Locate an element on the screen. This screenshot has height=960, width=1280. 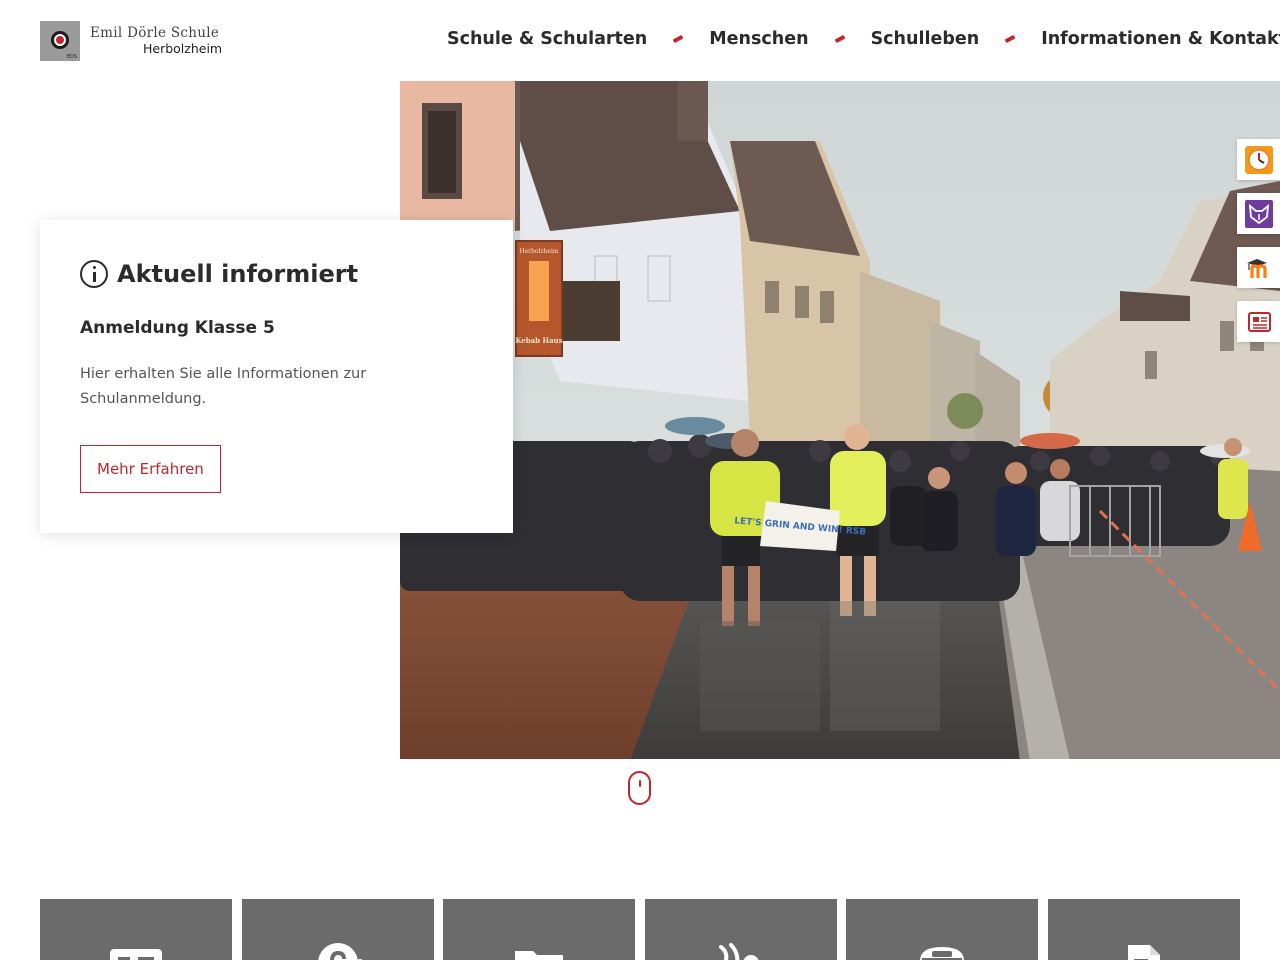
logo-school-name: Emil Dörle Schule is located at coordinates (155, 33).